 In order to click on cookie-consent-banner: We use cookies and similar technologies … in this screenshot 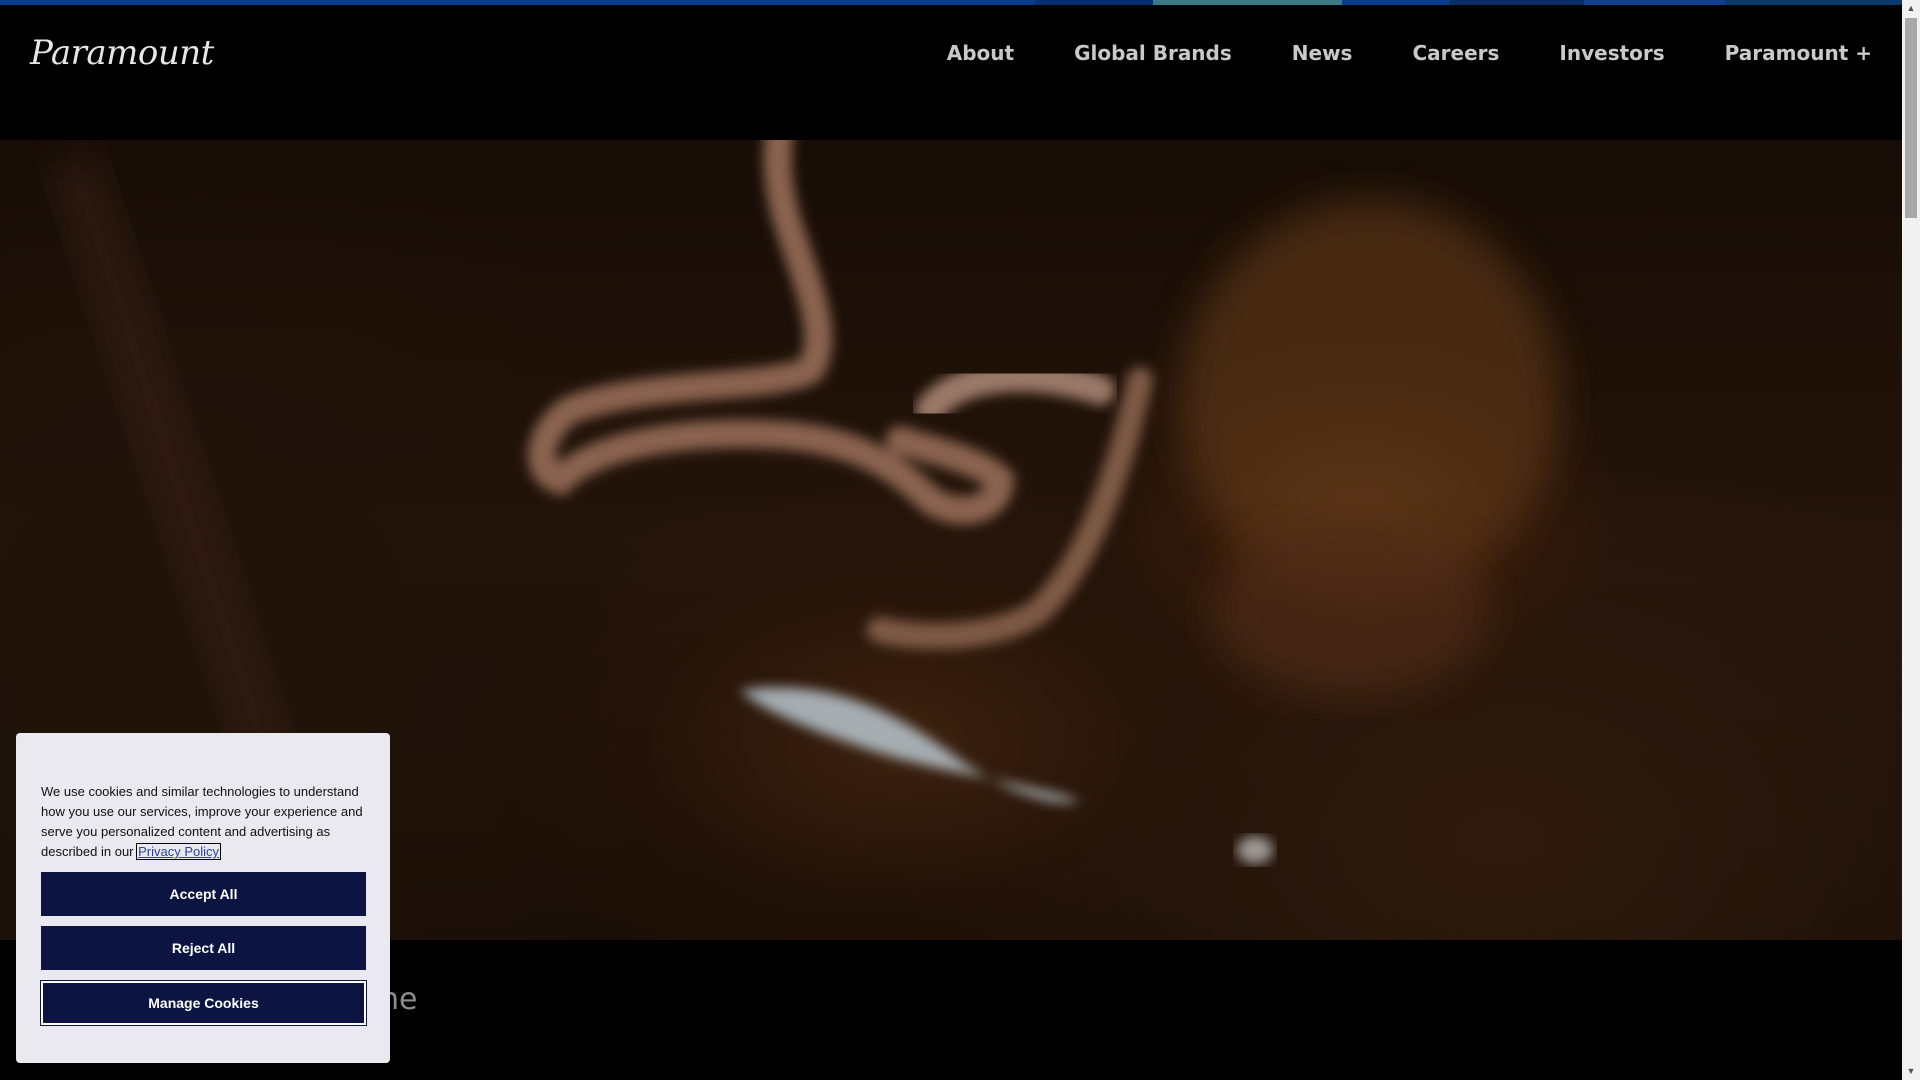, I will do `click(203, 898)`.